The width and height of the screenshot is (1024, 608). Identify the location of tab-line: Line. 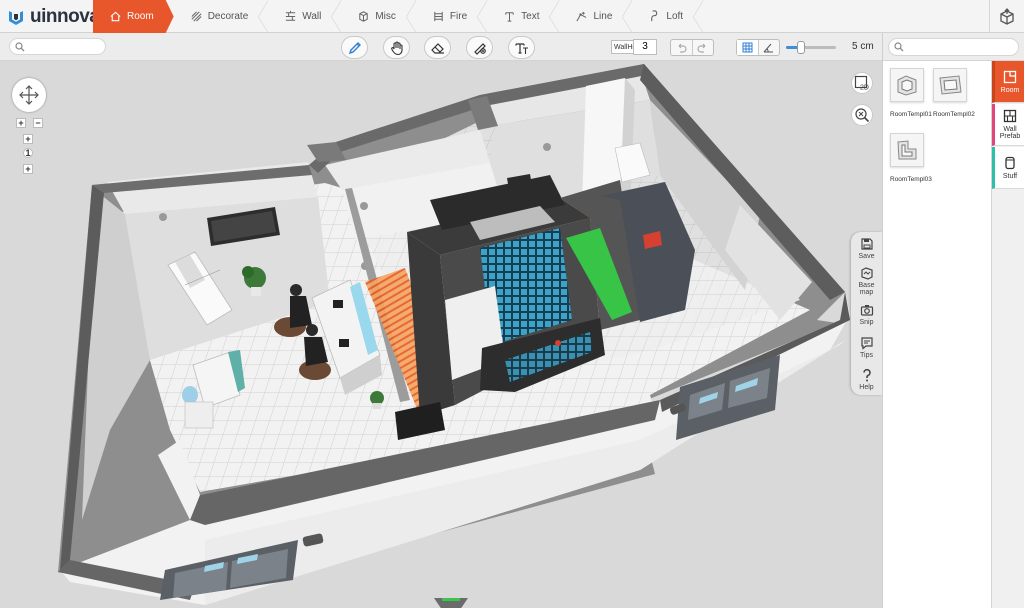
(596, 16).